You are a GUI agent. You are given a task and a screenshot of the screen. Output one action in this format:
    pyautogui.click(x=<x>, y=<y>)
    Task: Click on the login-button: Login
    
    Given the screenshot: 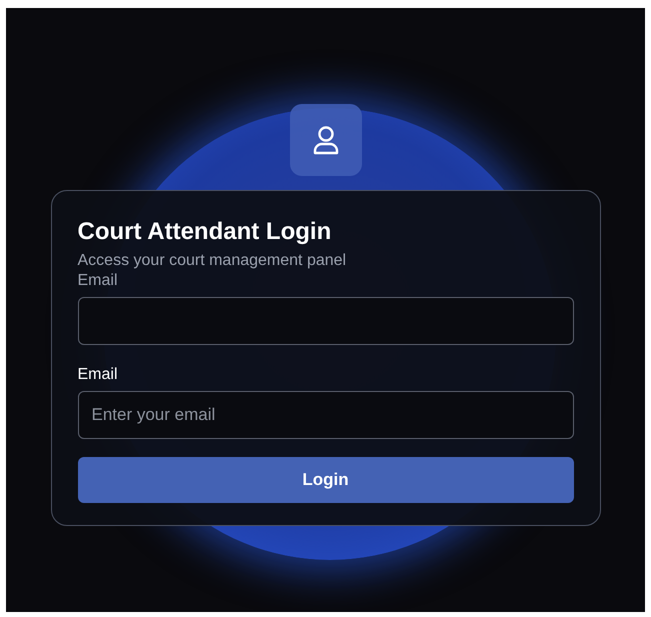 What is the action you would take?
    pyautogui.click(x=326, y=480)
    